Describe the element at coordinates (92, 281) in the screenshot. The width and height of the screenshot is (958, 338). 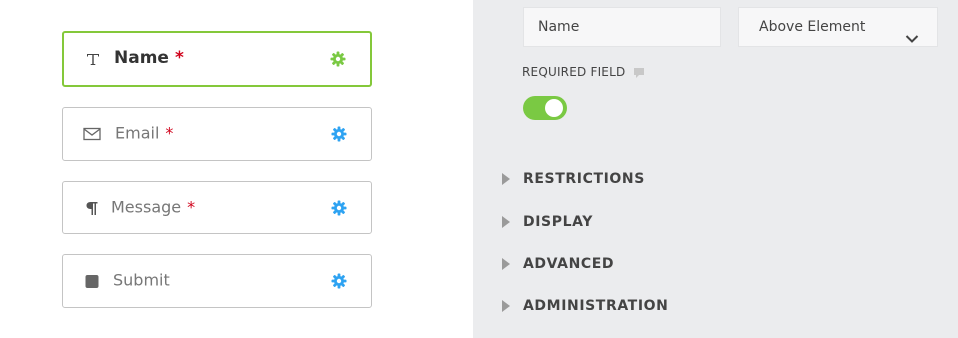
I see `square-icon` at that location.